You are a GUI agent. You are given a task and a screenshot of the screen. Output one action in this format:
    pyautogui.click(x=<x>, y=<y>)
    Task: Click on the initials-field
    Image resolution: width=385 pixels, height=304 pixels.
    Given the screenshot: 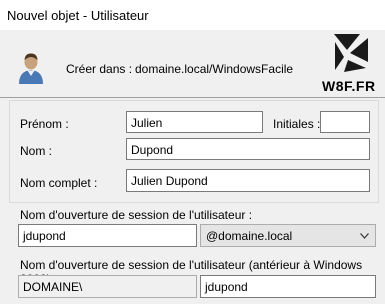 What is the action you would take?
    pyautogui.click(x=345, y=122)
    